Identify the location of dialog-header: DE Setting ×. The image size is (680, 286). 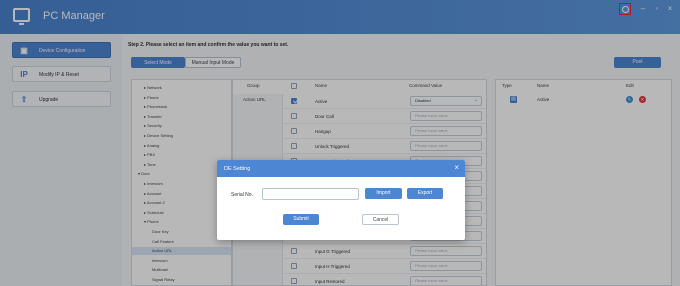
(341, 168).